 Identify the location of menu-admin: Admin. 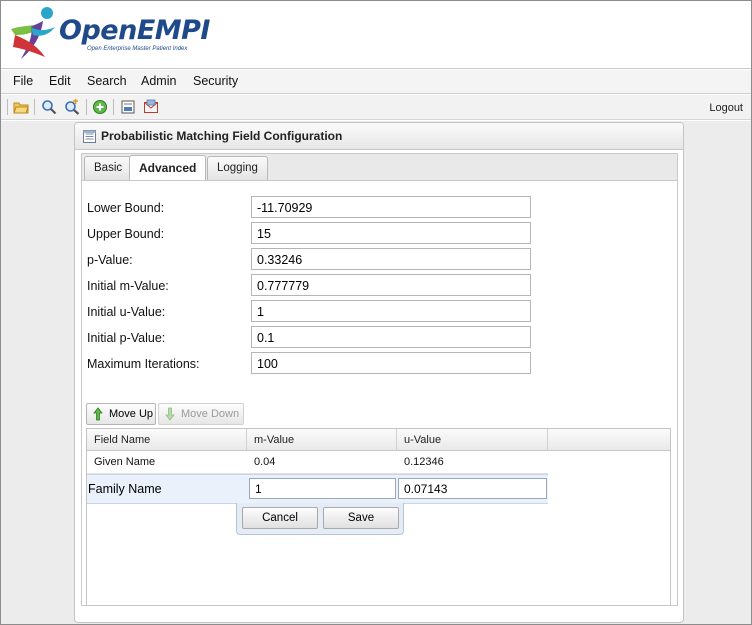
(158, 81).